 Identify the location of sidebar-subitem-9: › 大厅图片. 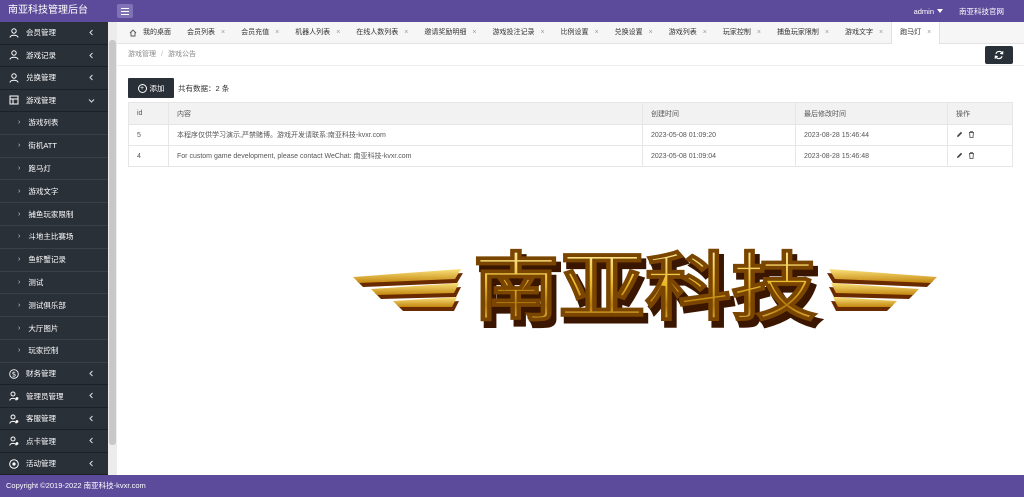
(54, 328).